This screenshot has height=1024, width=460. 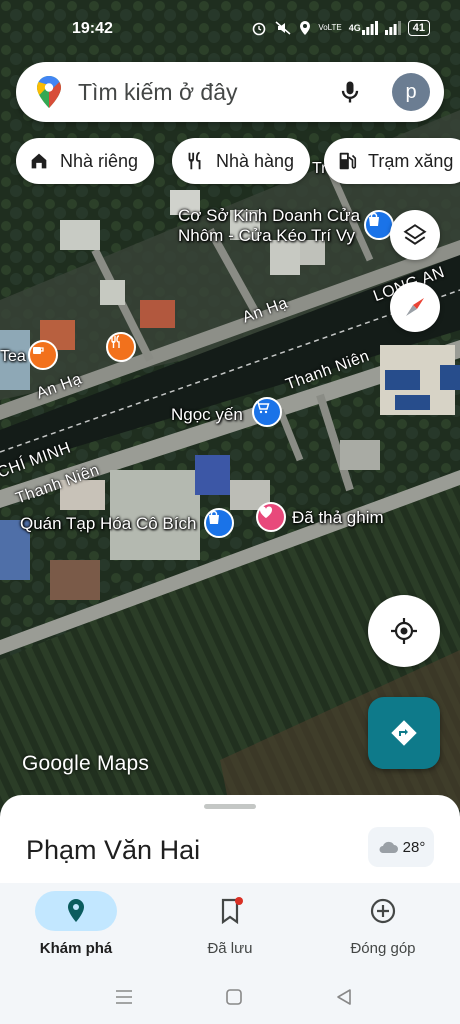 I want to click on nav-saved: Đã lưu, so click(x=230, y=924).